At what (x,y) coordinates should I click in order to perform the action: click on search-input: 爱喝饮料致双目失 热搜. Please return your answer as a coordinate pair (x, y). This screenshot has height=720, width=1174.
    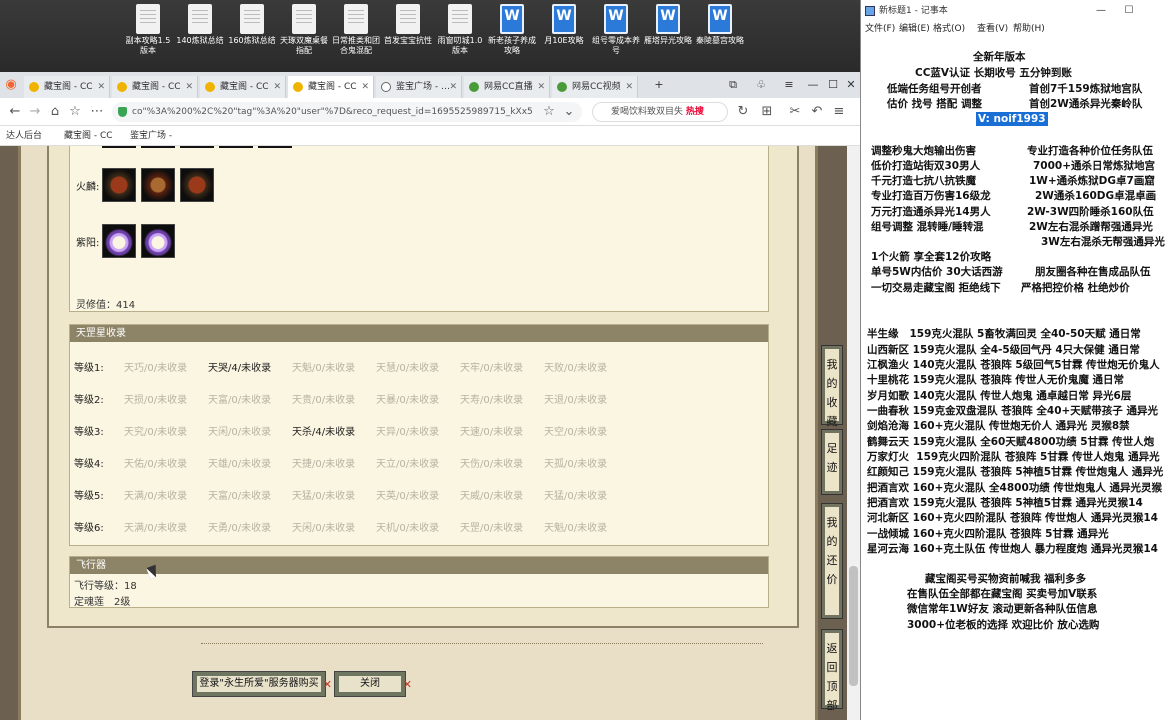
    Looking at the image, I should click on (660, 112).